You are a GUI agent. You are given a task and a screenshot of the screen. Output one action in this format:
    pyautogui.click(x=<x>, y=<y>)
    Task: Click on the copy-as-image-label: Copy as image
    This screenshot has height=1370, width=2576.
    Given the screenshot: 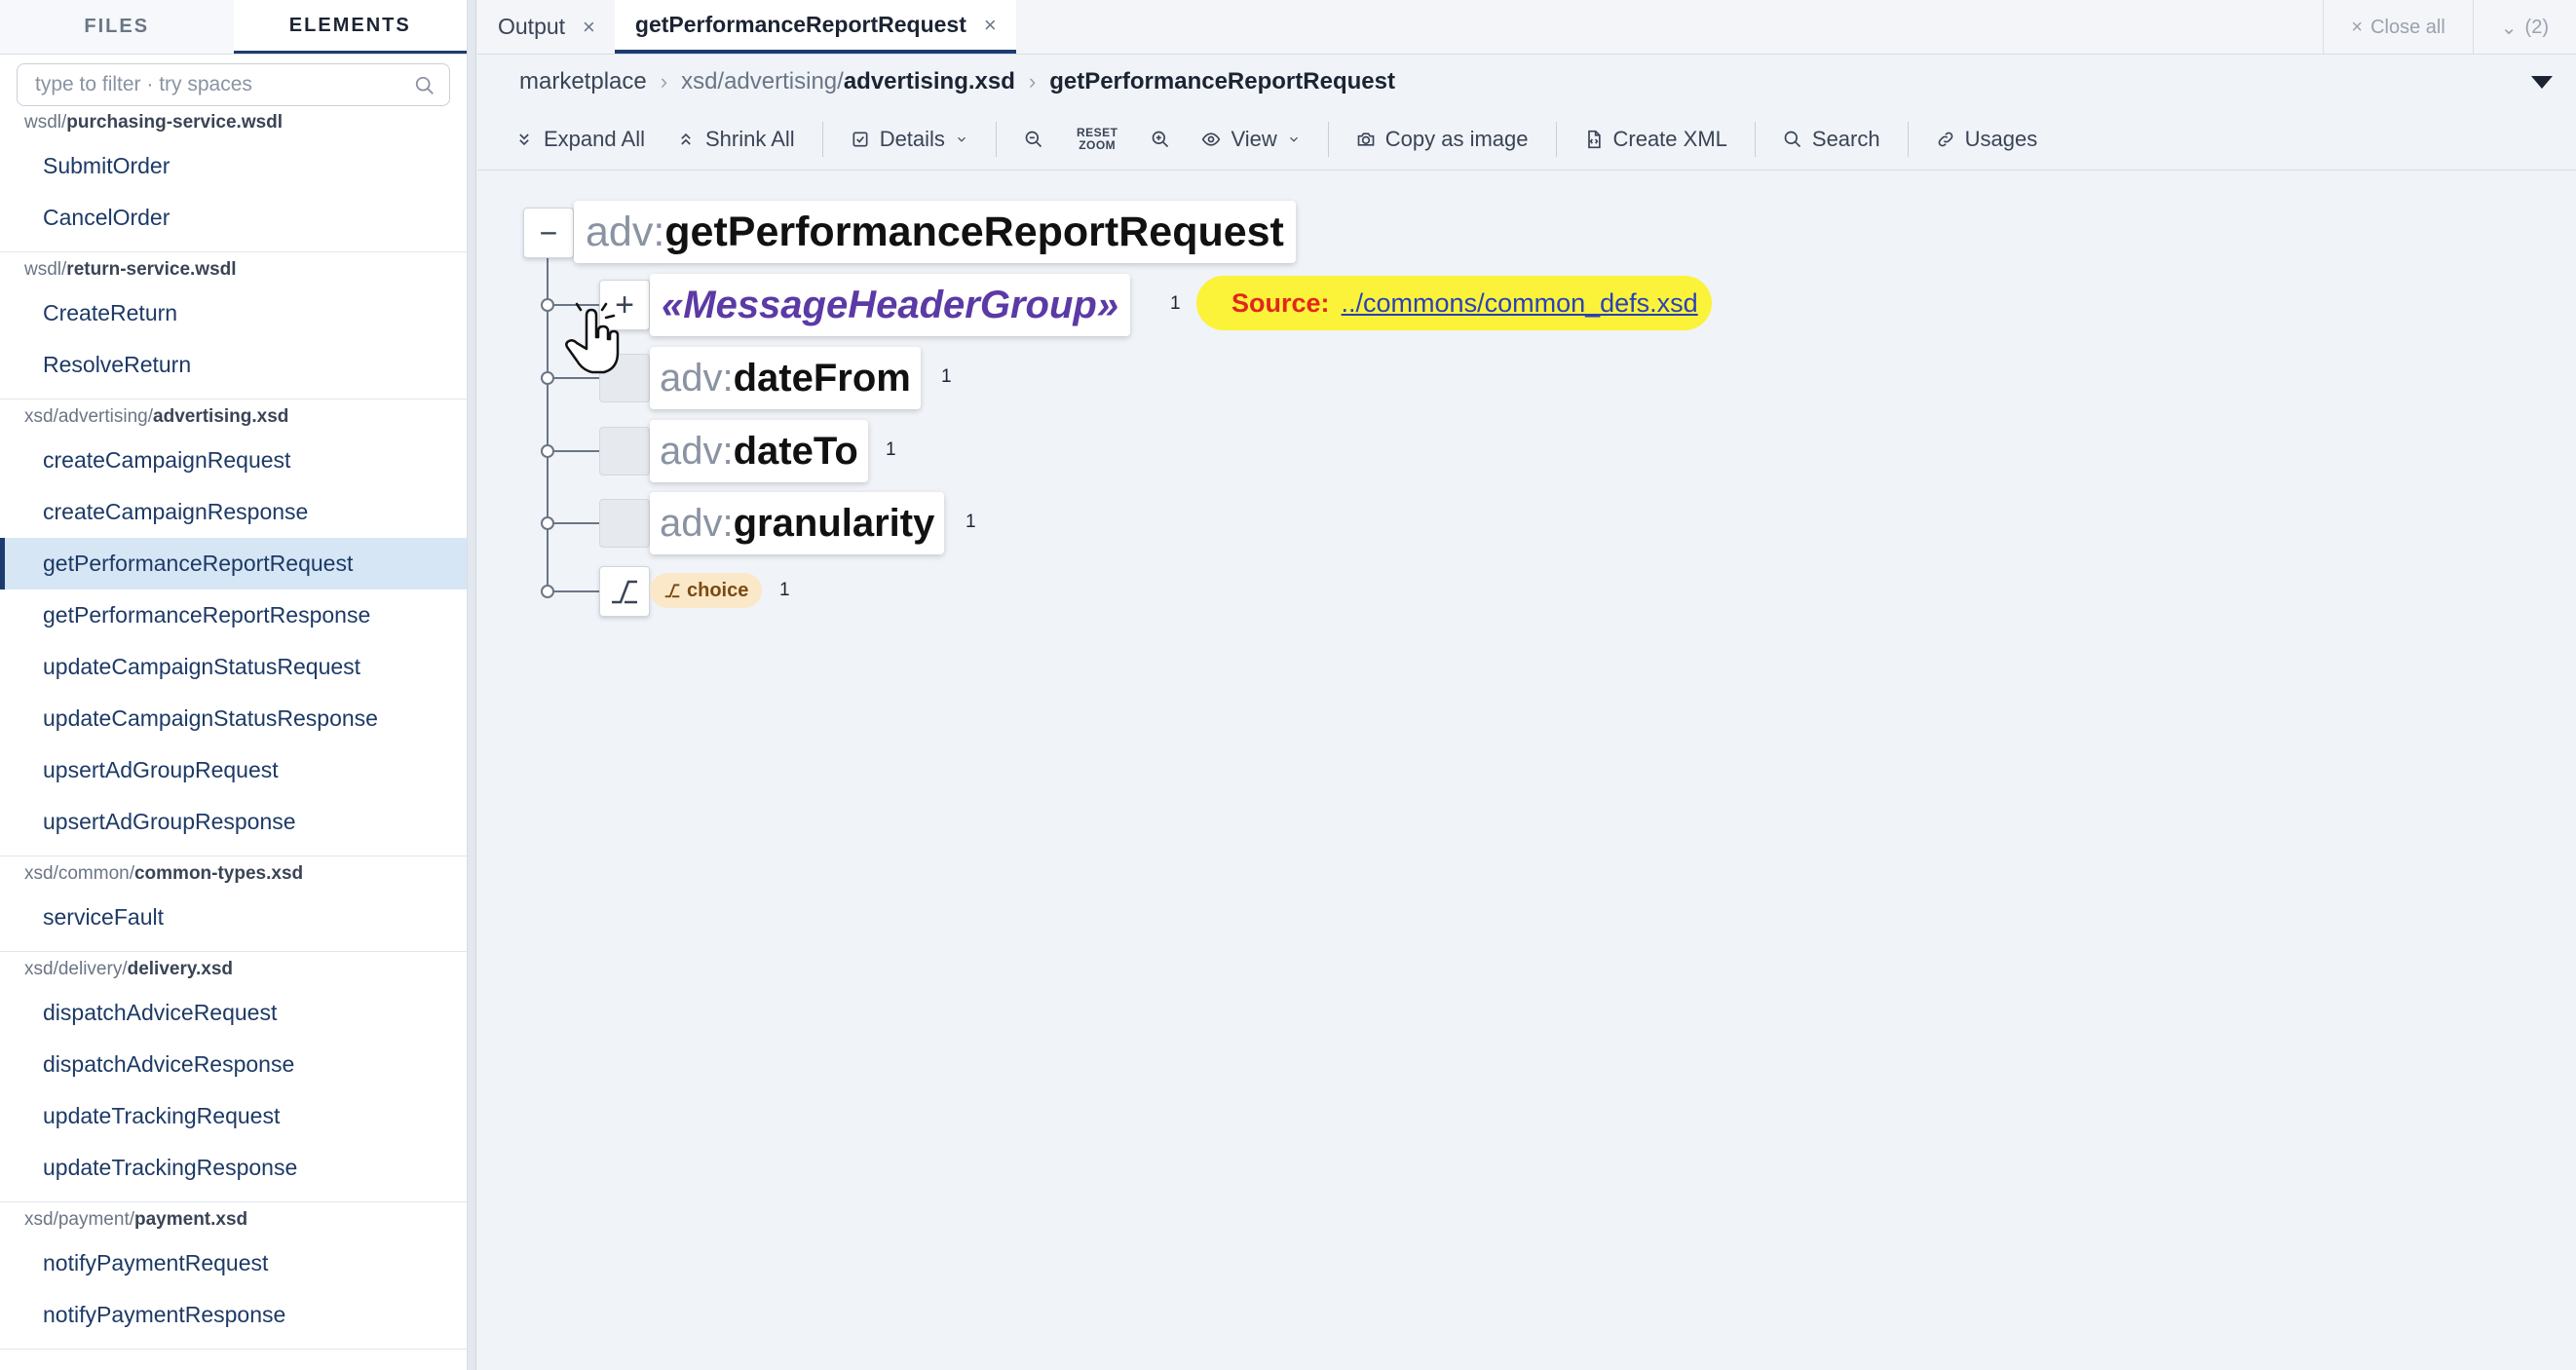 What is the action you would take?
    pyautogui.click(x=1456, y=139)
    